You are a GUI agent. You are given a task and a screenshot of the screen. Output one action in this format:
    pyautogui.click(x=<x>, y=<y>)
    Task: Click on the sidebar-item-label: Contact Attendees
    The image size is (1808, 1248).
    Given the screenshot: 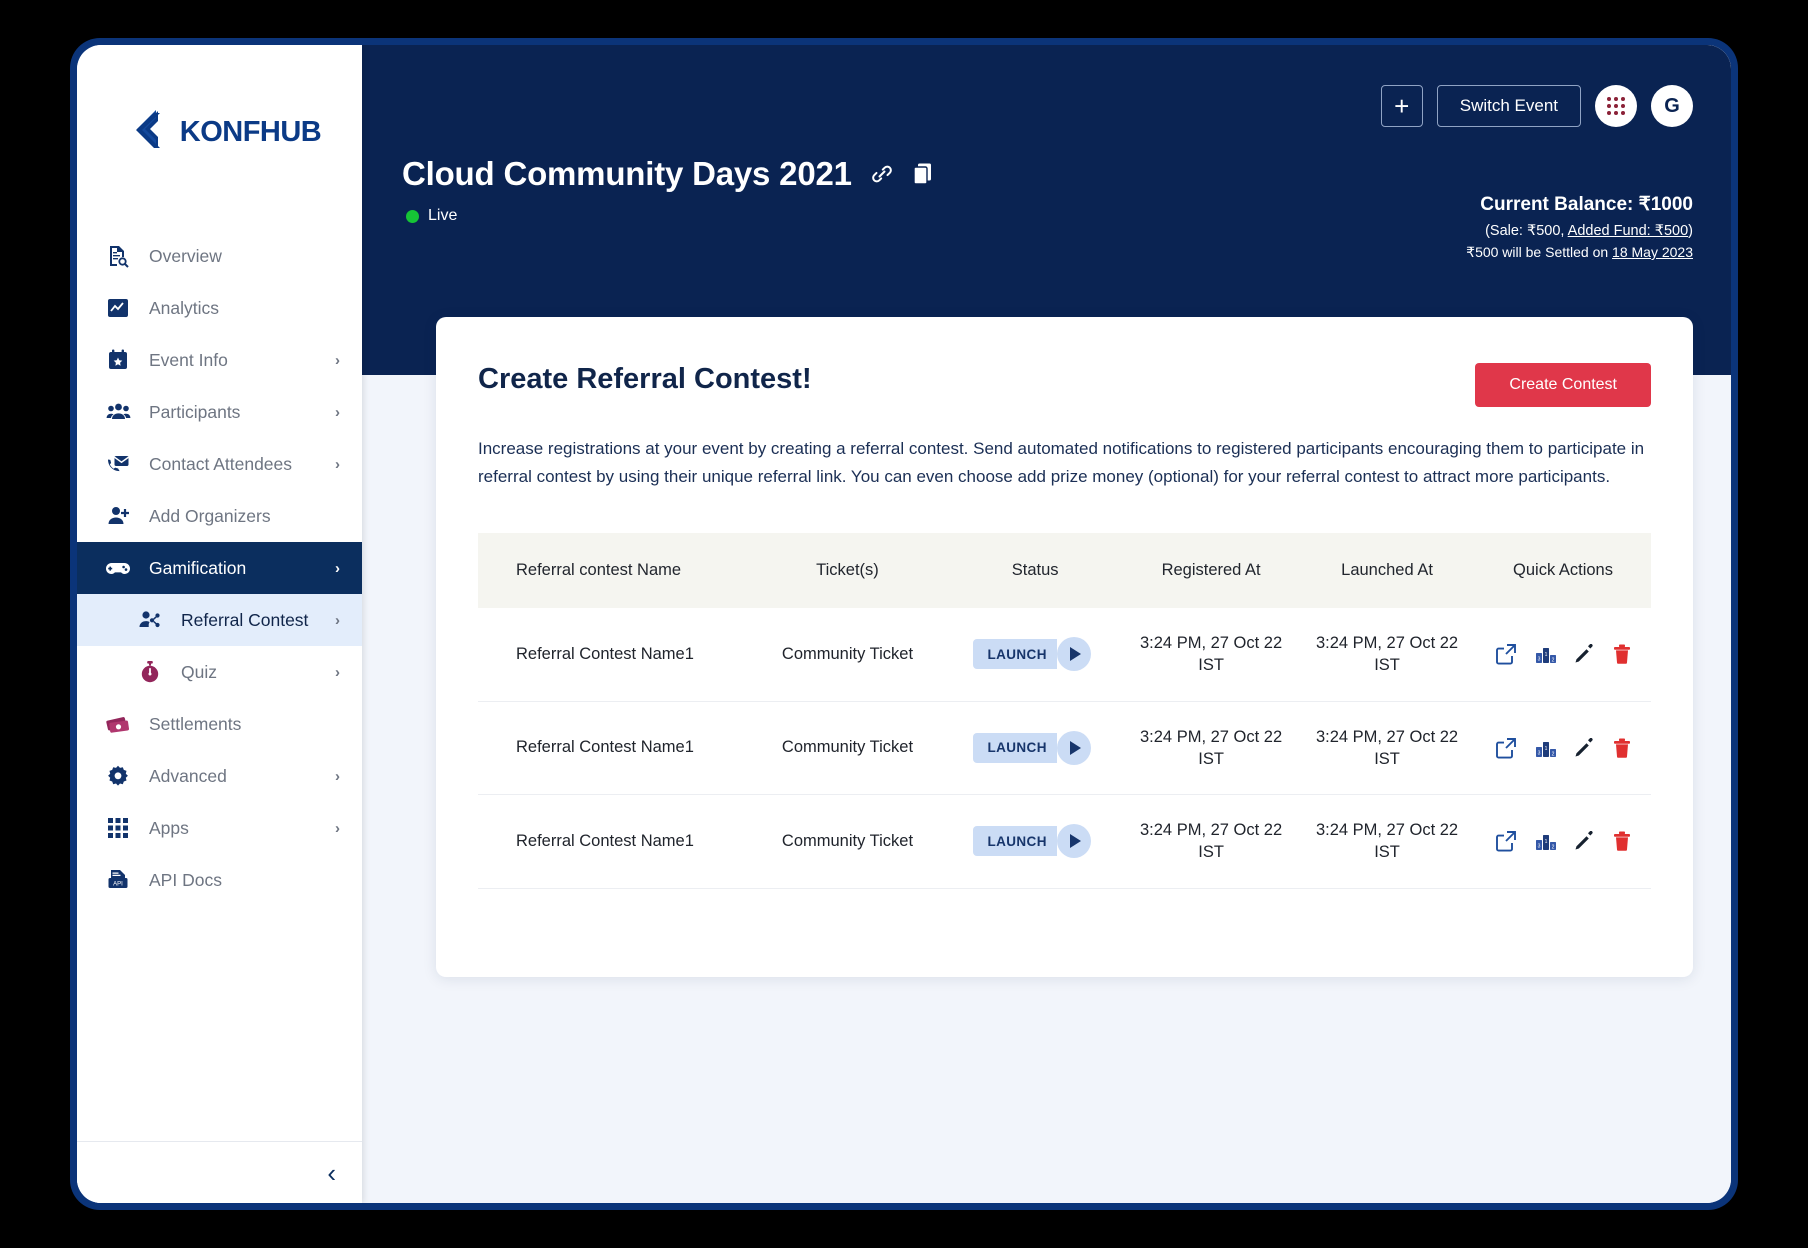 What is the action you would take?
    pyautogui.click(x=221, y=463)
    